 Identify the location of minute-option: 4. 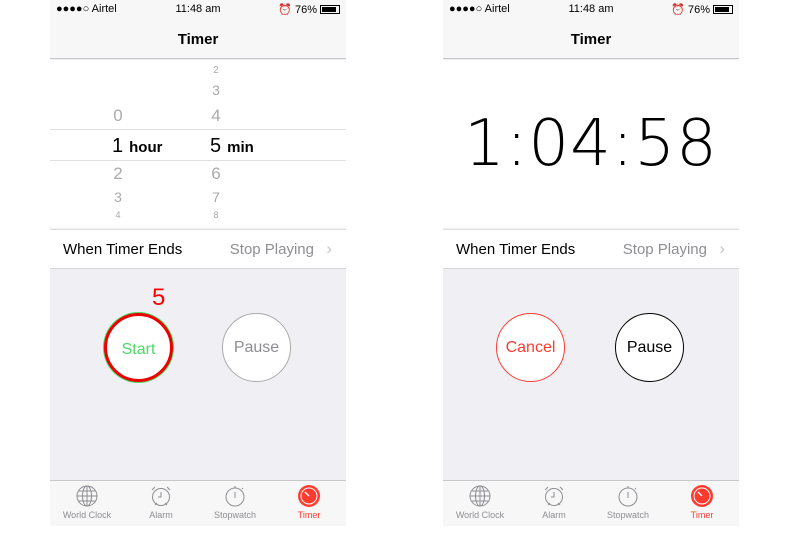
(215, 116).